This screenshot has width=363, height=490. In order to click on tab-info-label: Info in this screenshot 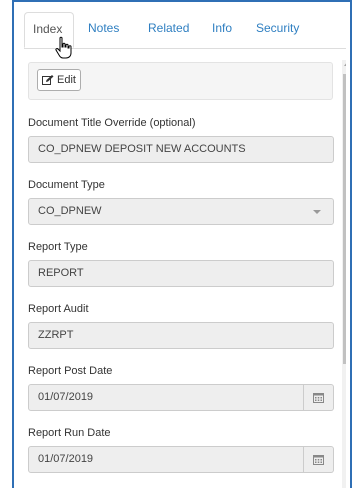, I will do `click(222, 28)`.